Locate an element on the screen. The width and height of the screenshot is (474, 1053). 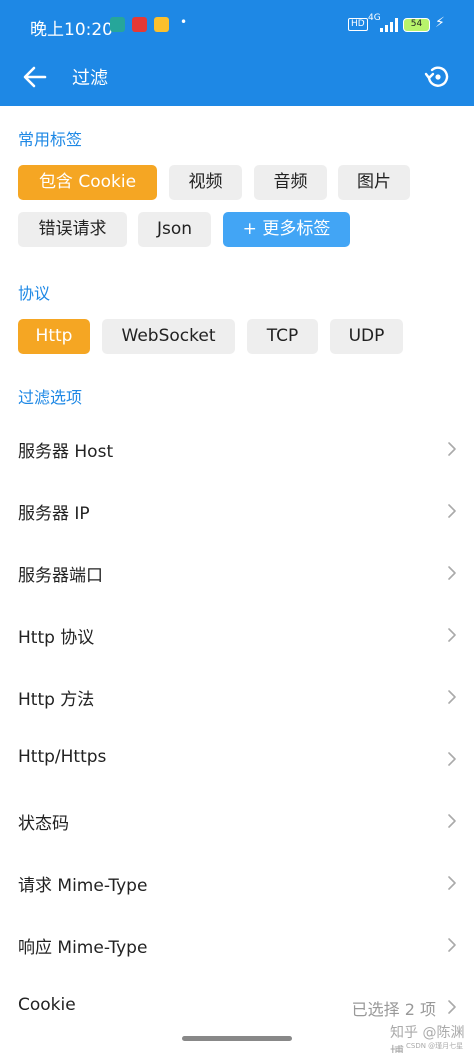
chip-http: Http is located at coordinates (54, 336).